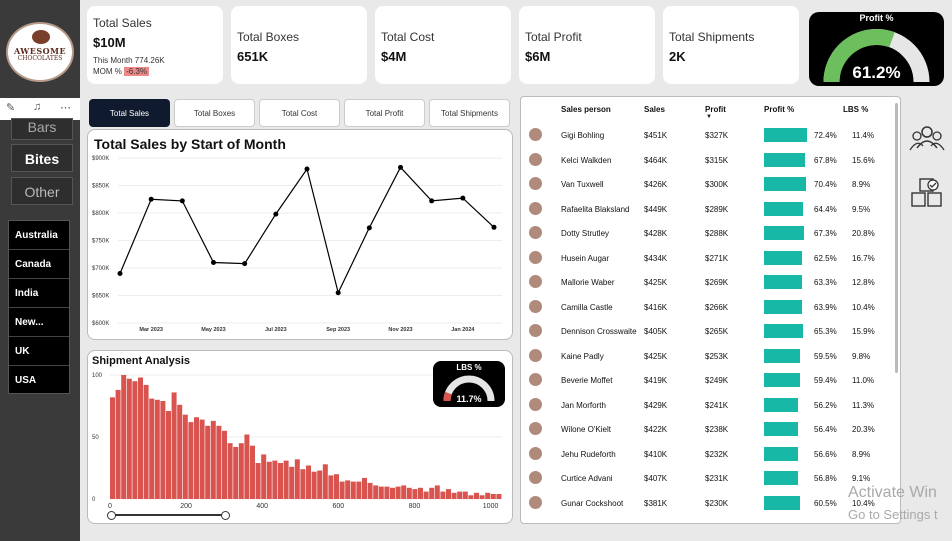  What do you see at coordinates (214, 113) in the screenshot?
I see `tab-total-boxes: Total Boxes` at bounding box center [214, 113].